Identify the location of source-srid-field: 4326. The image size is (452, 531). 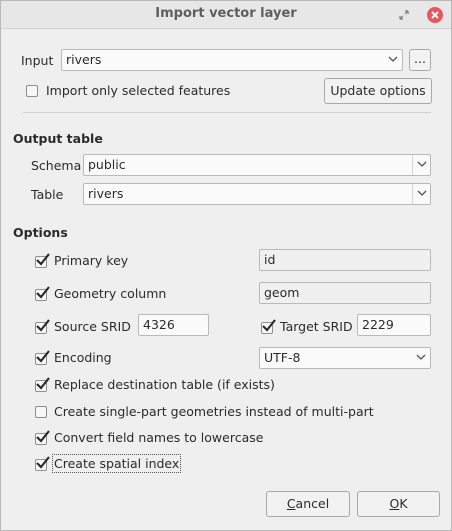
(173, 325).